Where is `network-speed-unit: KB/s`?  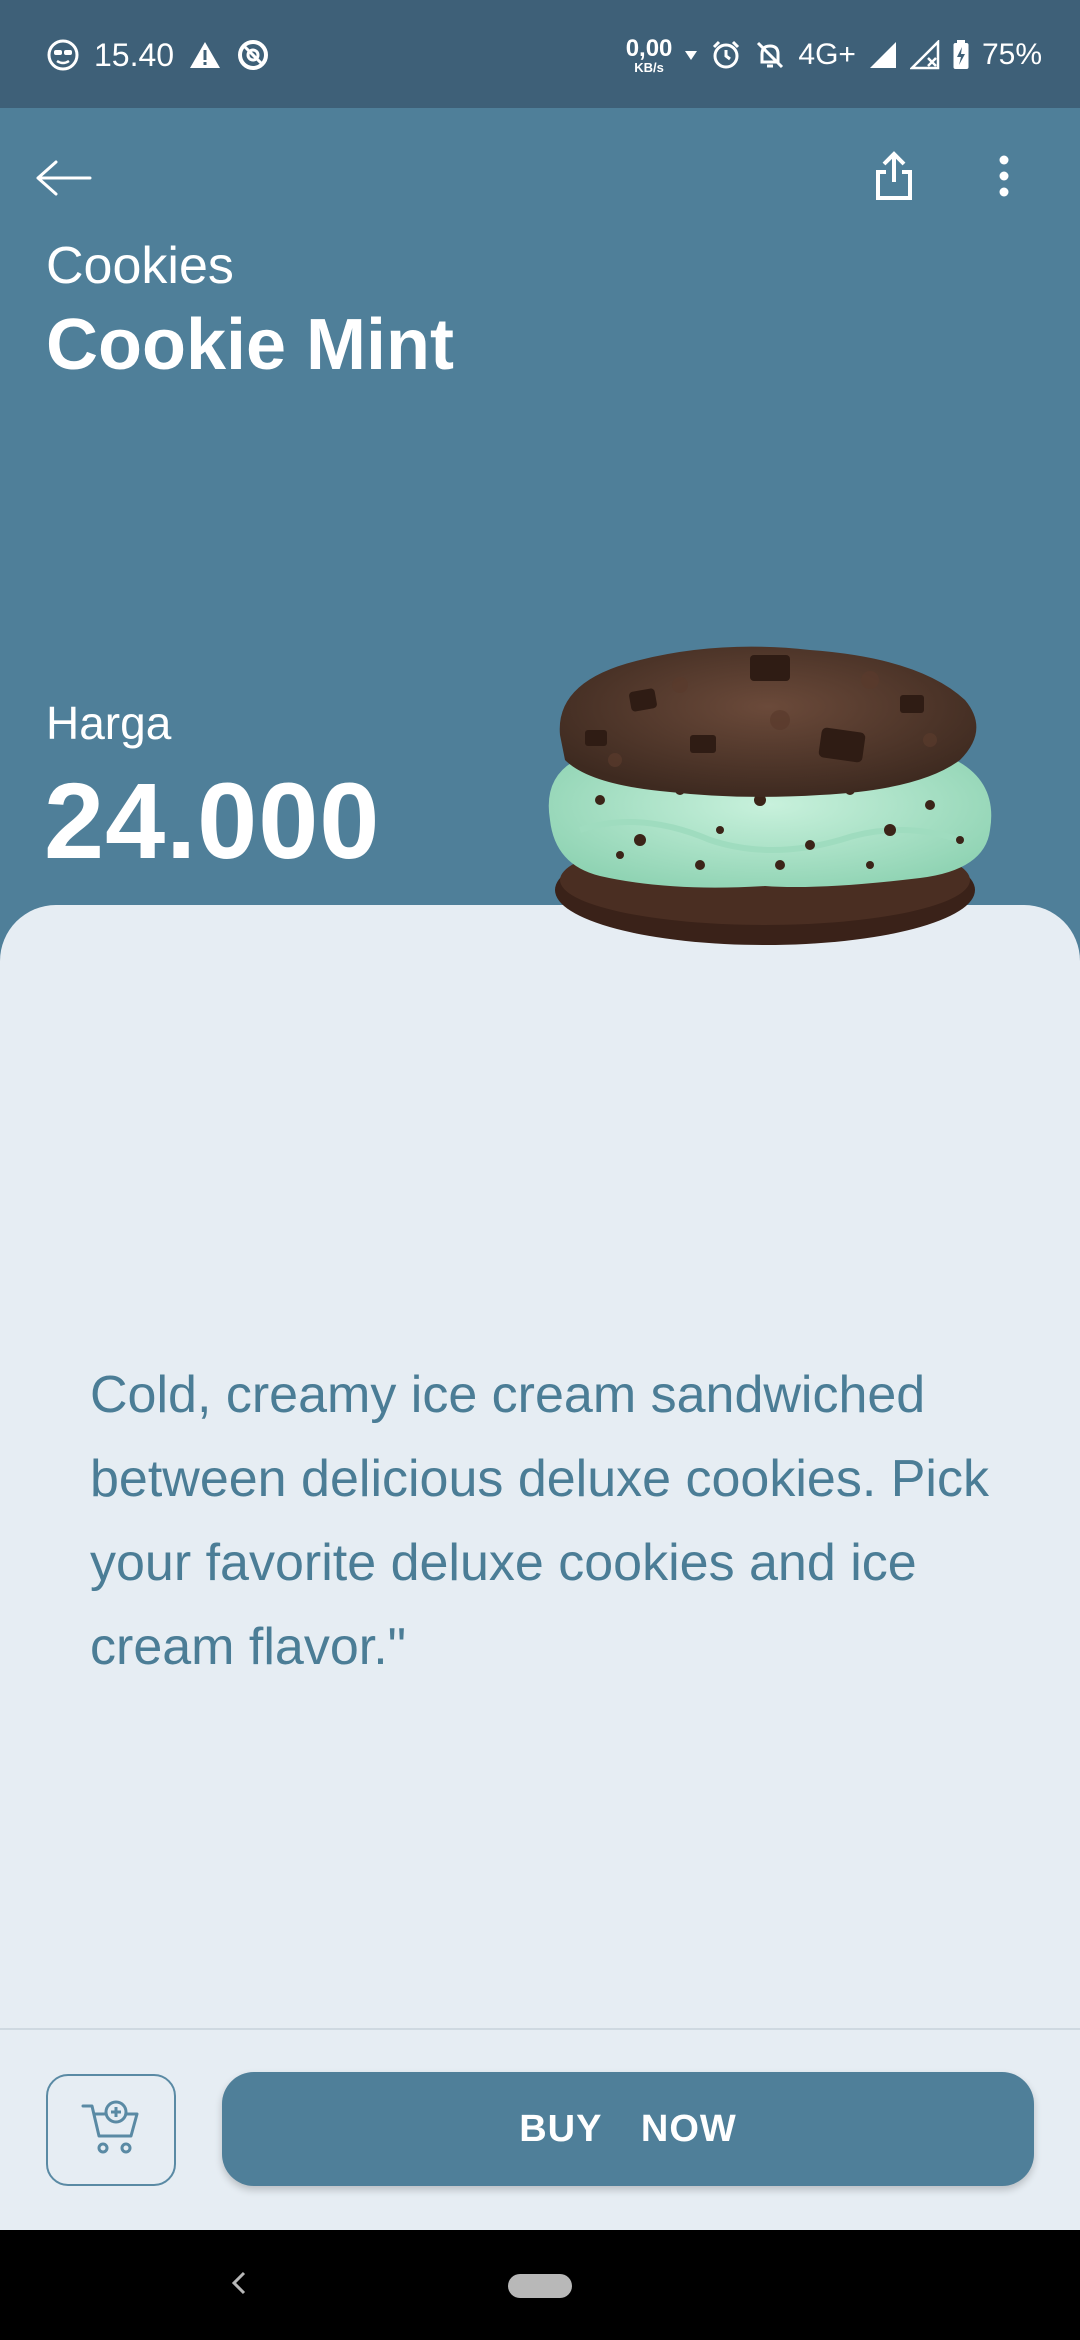
network-speed-unit: KB/s is located at coordinates (649, 67).